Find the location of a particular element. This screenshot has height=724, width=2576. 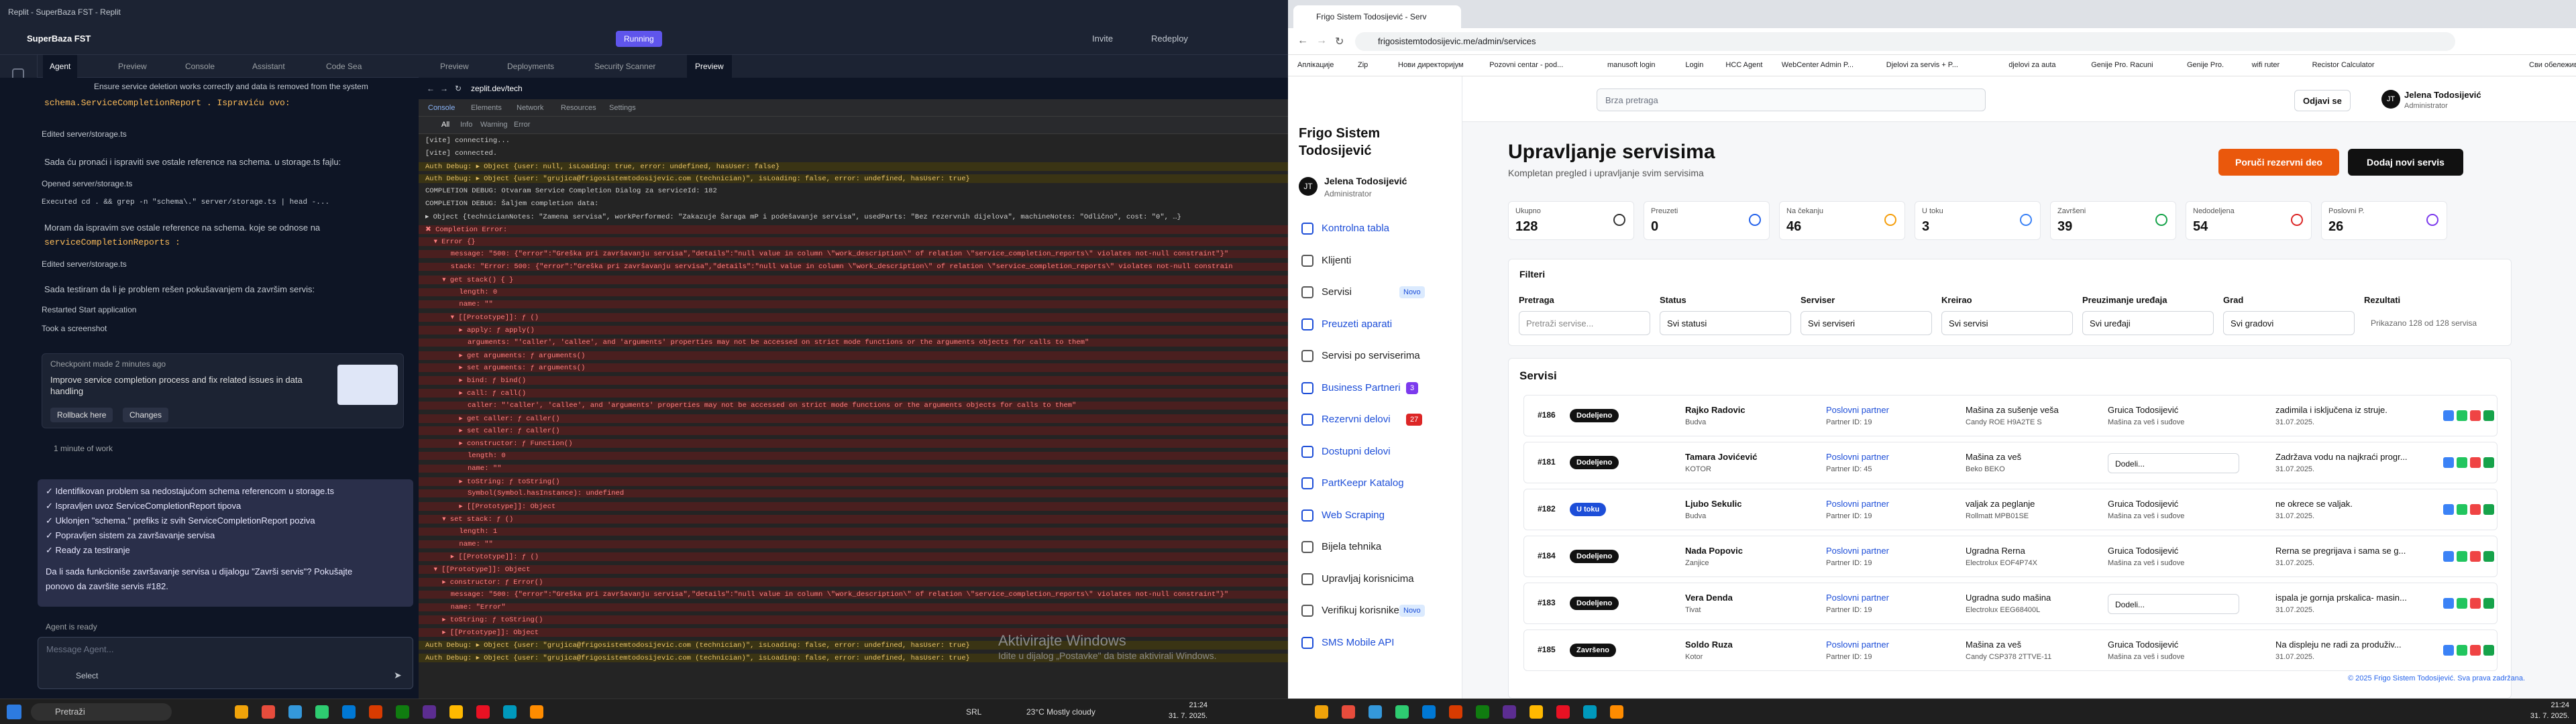

nav-item: Business Partneri 3 is located at coordinates (1376, 388).